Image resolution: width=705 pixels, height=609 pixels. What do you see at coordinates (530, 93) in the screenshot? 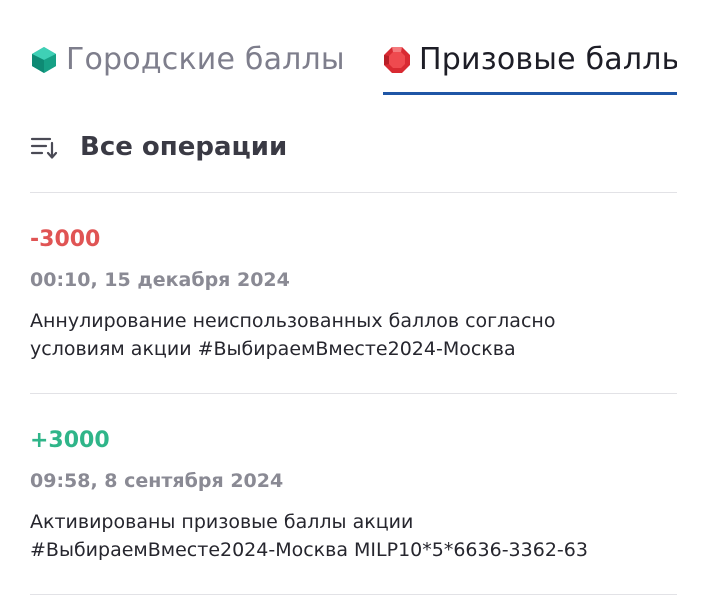
I see `active-tab-indicator` at bounding box center [530, 93].